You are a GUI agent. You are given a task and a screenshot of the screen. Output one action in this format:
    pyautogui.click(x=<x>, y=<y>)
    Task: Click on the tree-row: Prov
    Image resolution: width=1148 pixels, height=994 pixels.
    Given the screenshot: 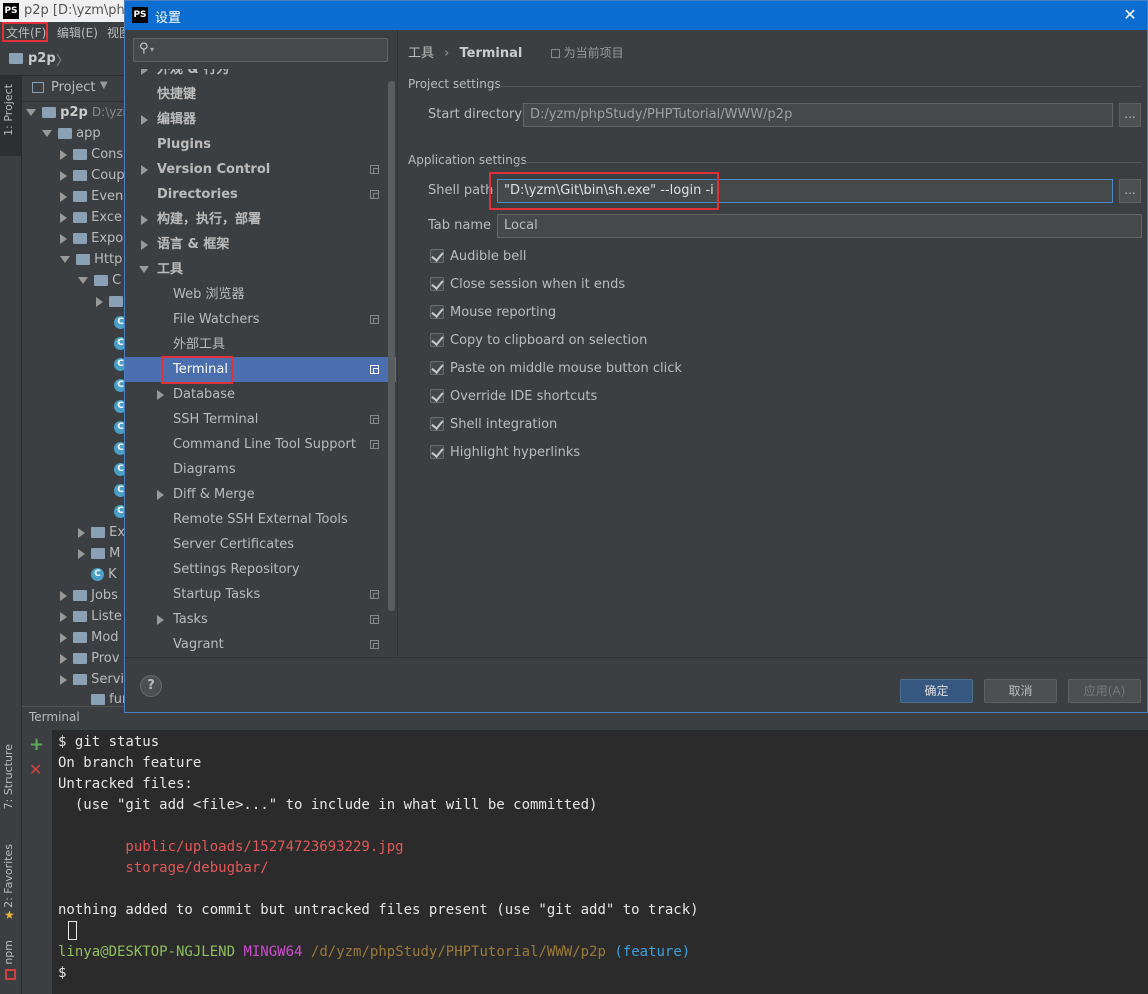 What is the action you would take?
    pyautogui.click(x=89, y=658)
    